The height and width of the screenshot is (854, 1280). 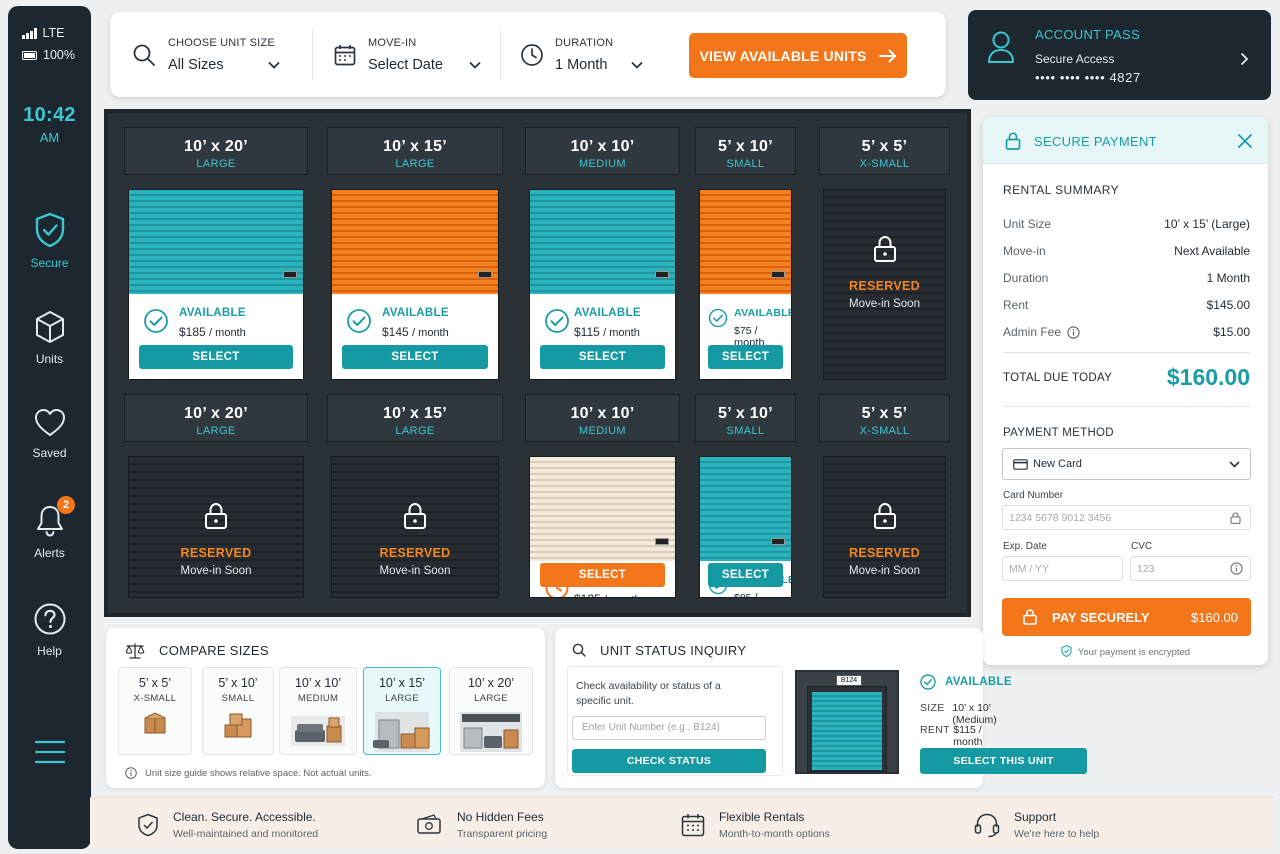 What do you see at coordinates (798, 55) in the screenshot?
I see `view-available-units-button: VIEW AVAILABLE UNITS` at bounding box center [798, 55].